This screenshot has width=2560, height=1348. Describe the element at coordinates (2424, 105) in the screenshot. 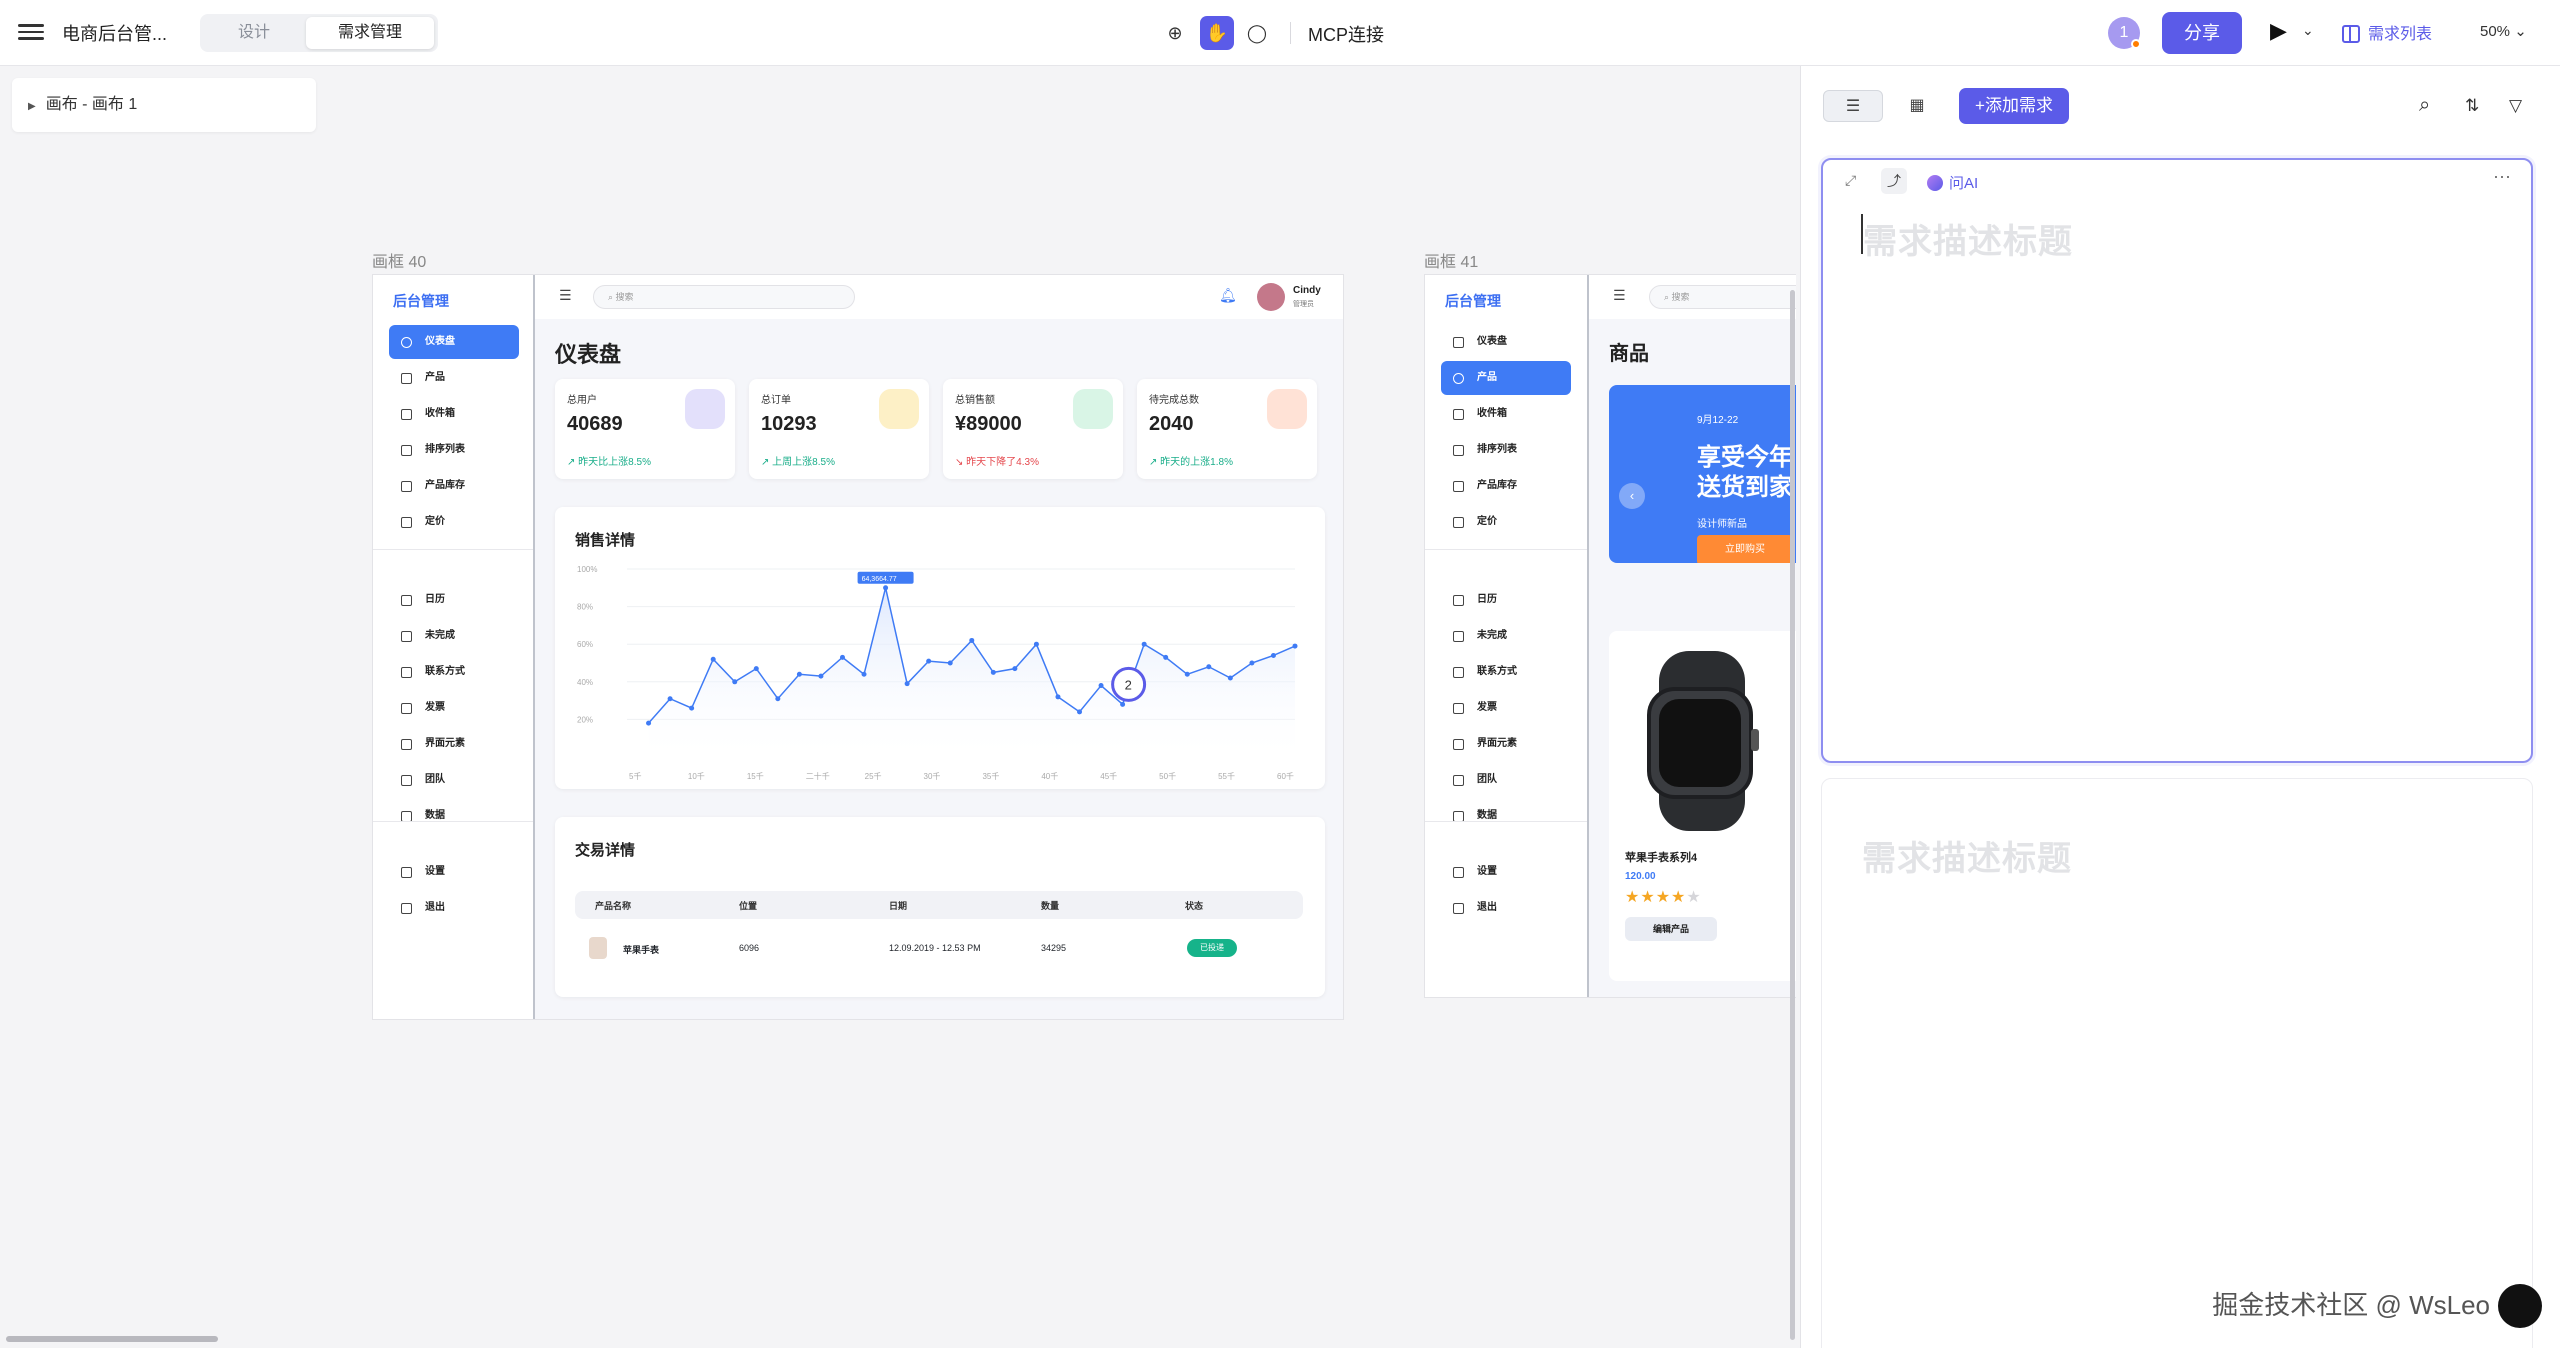

I see `search-icon: ⌕` at that location.